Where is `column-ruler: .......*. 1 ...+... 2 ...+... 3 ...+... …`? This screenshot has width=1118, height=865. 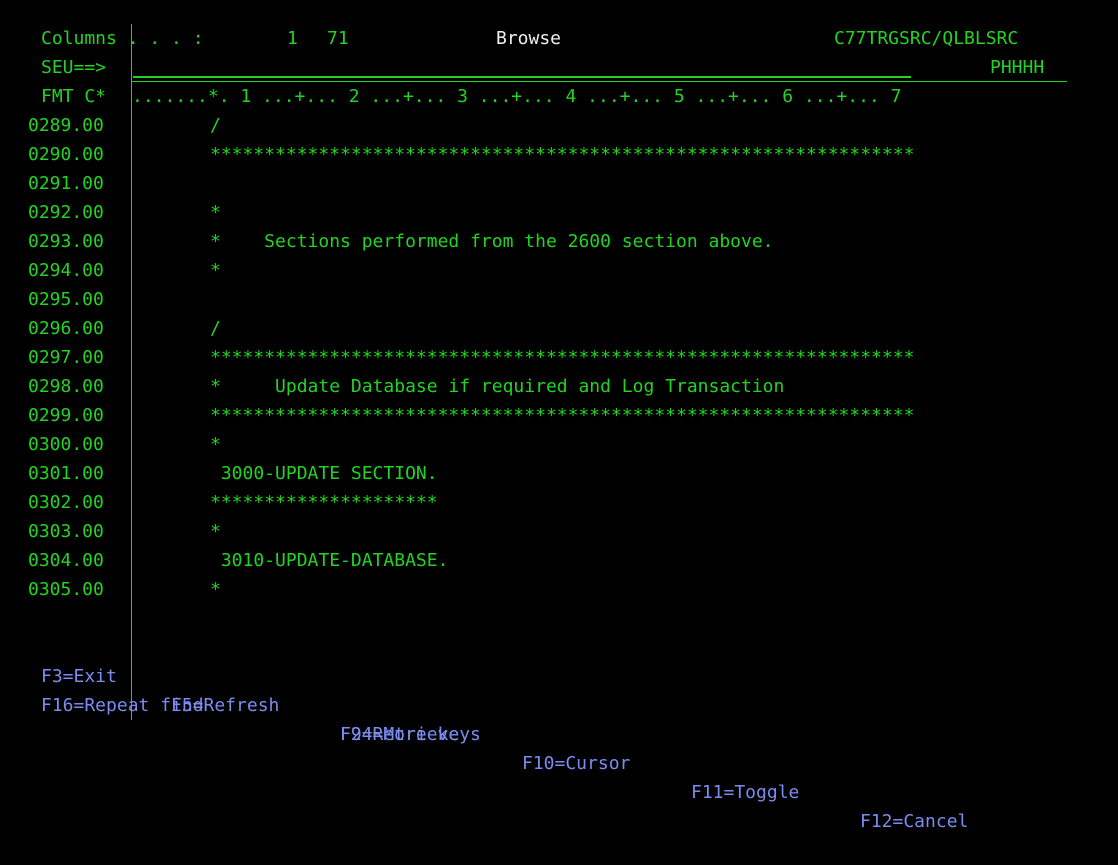 column-ruler: .......*. 1 ...+... 2 ...+... 3 ...+... … is located at coordinates (517, 96).